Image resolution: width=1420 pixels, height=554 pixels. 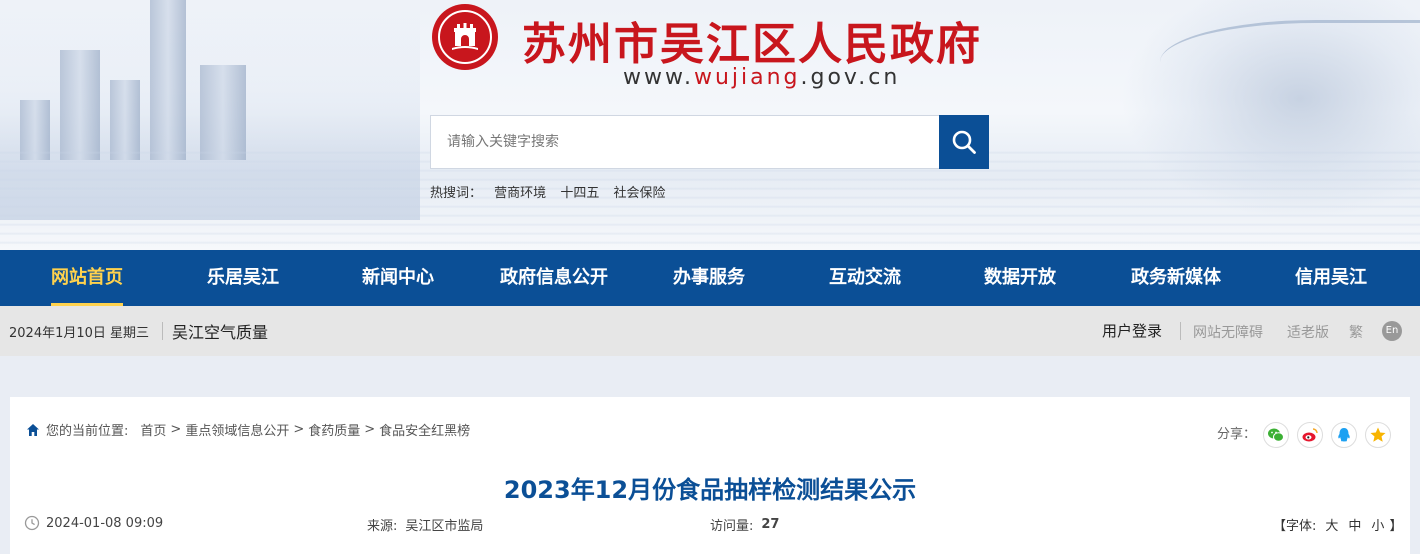 What do you see at coordinates (444, 526) in the screenshot?
I see `source-value: 吴江区市监局` at bounding box center [444, 526].